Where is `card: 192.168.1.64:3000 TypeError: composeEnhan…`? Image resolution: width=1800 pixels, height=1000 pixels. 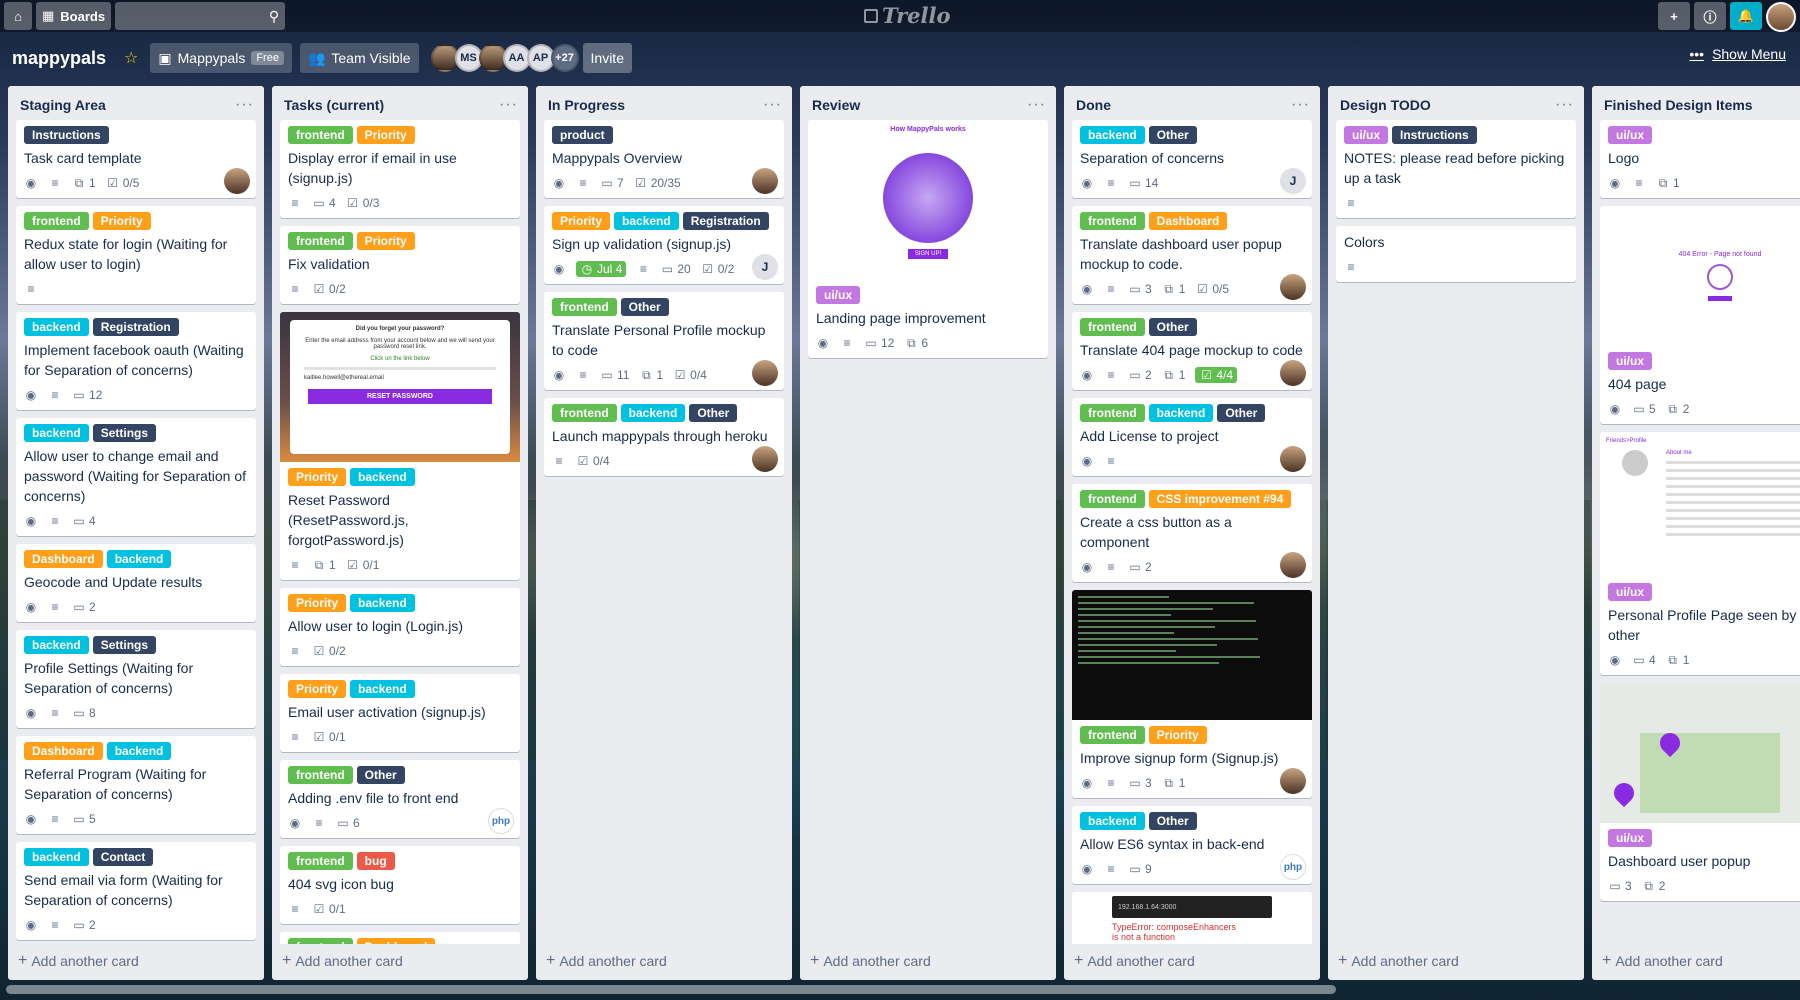 card: 192.168.1.64:3000 TypeError: composeEnhan… is located at coordinates (1192, 918).